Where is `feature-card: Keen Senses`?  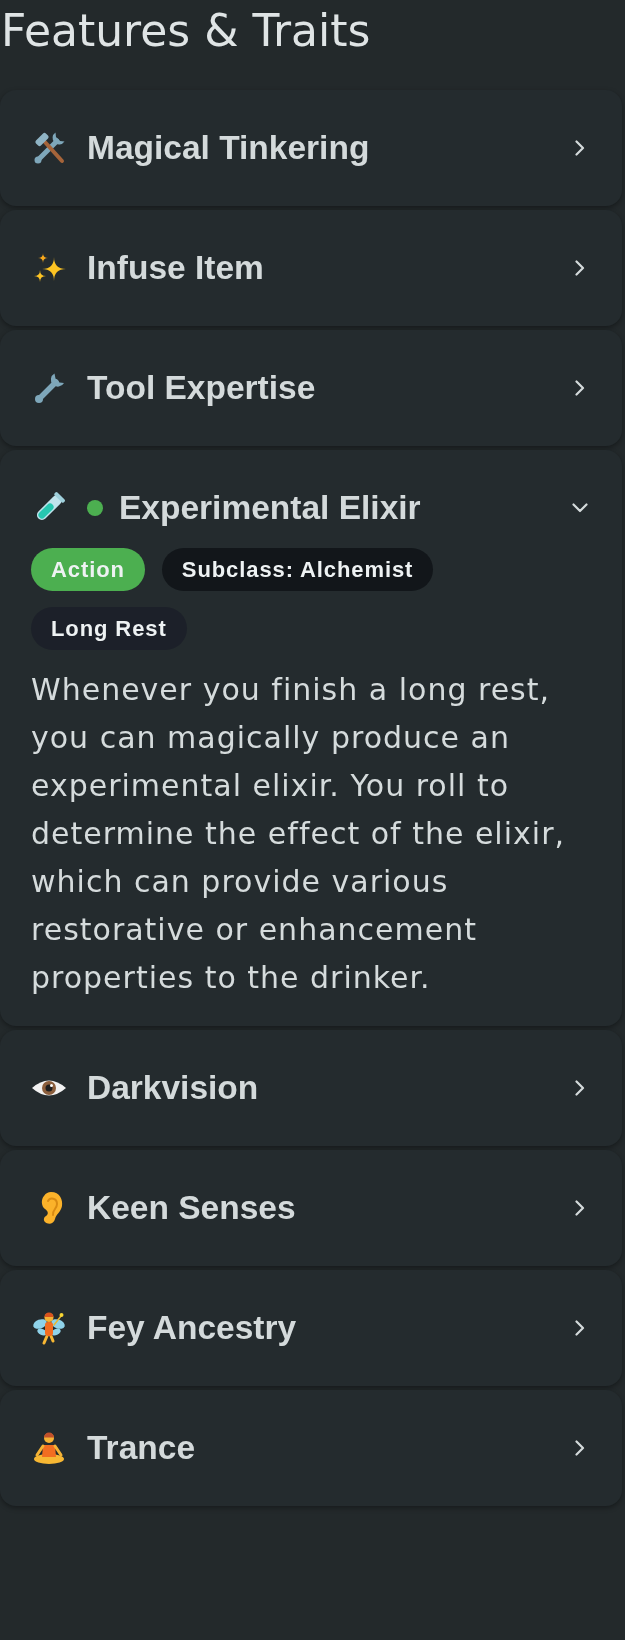
feature-card: Keen Senses is located at coordinates (311, 1208).